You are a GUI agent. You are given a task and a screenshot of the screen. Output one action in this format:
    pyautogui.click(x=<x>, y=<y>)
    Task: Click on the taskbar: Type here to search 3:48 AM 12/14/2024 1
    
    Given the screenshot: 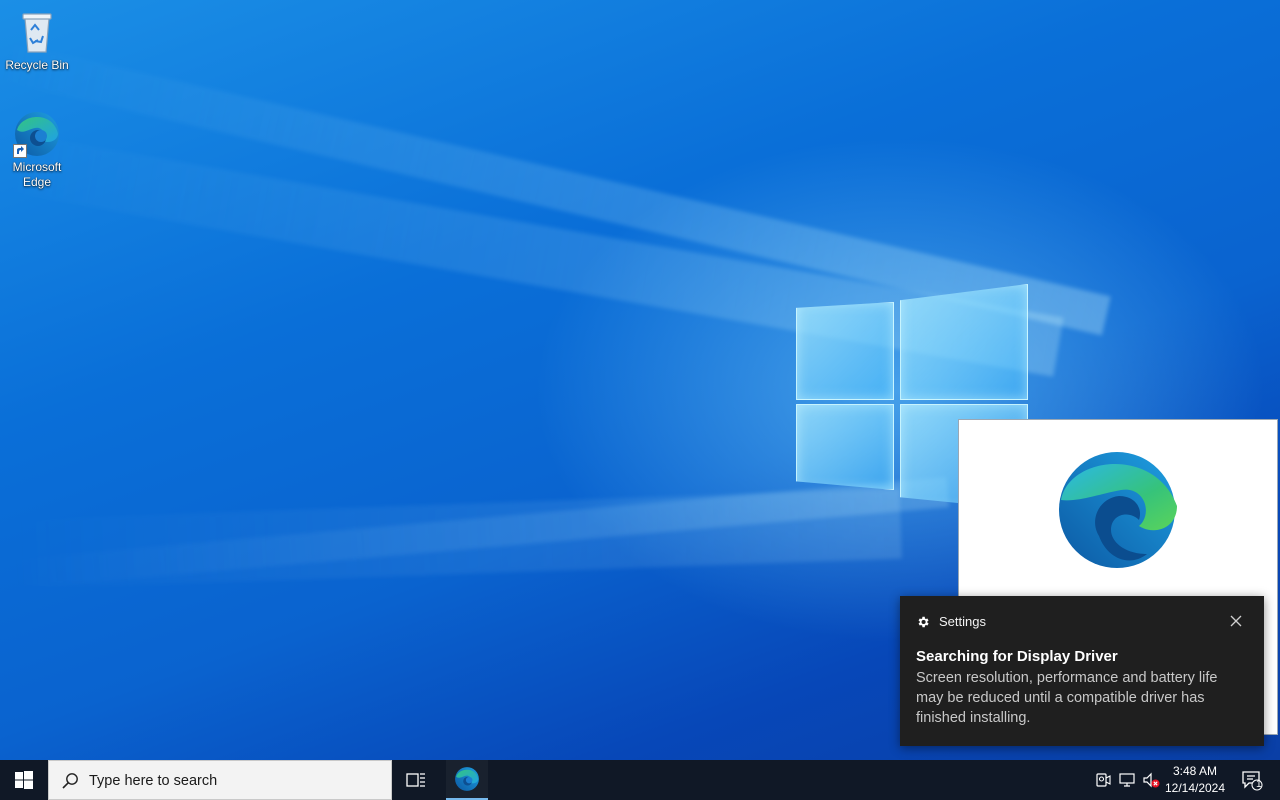 What is the action you would take?
    pyautogui.click(x=640, y=780)
    